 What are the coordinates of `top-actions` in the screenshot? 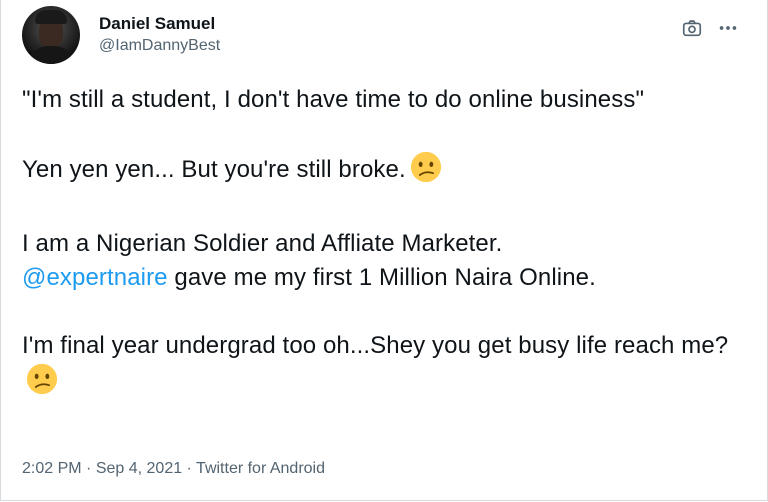 It's located at (710, 28).